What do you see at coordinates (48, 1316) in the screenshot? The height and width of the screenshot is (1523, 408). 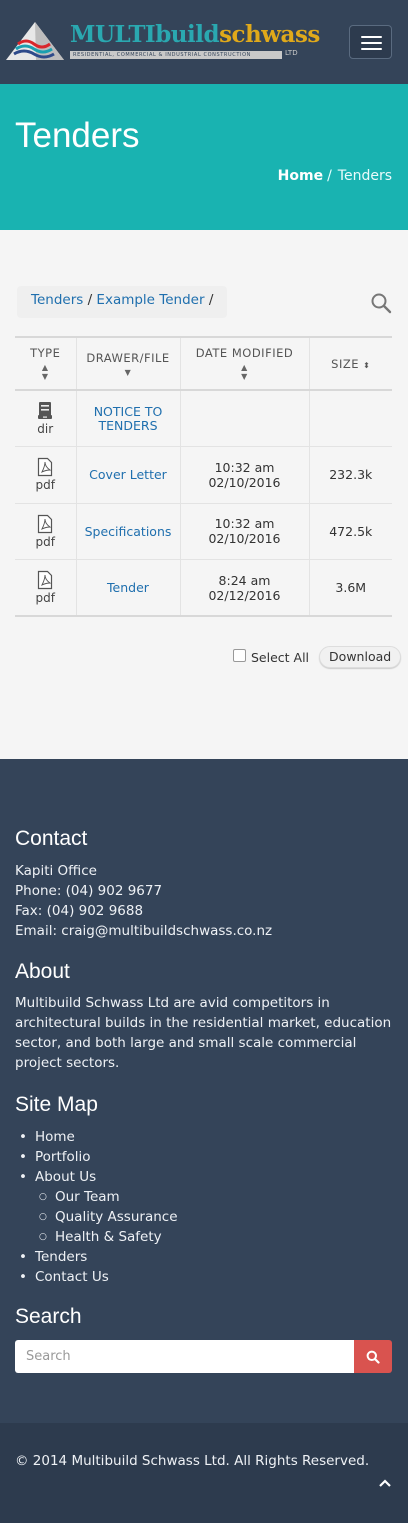 I see `search-heading: Search` at bounding box center [48, 1316].